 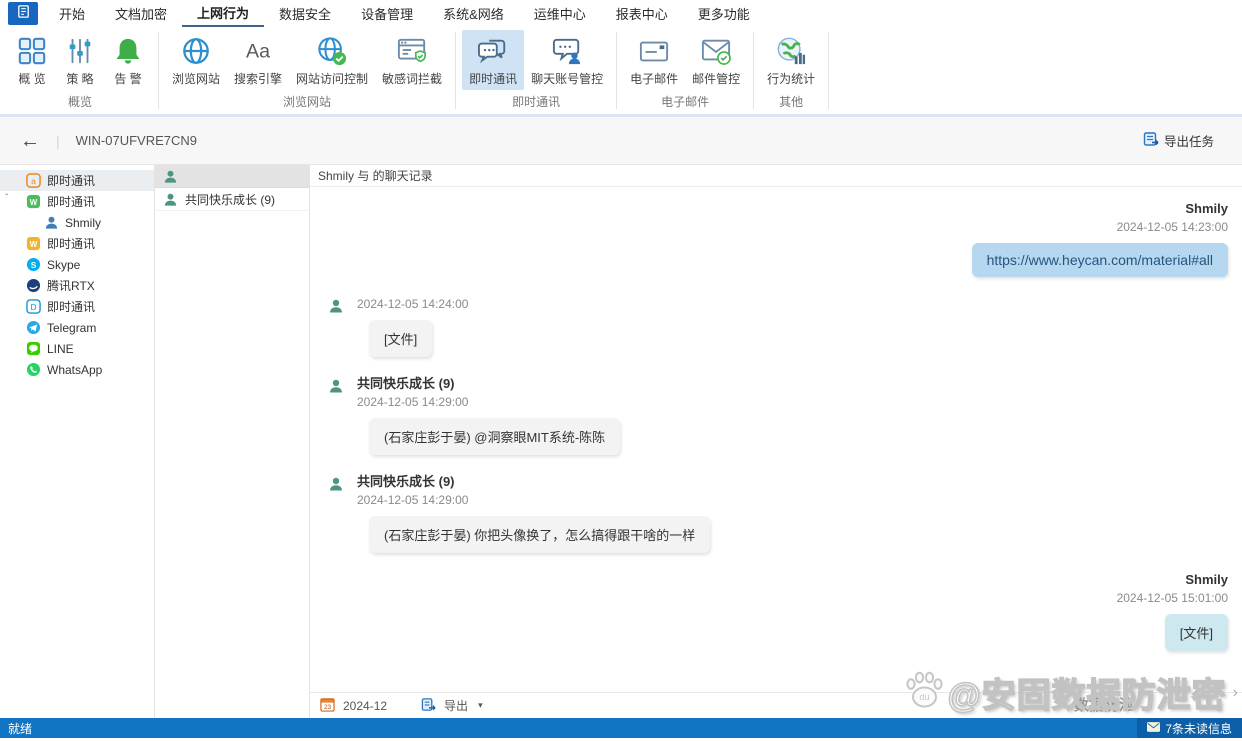 I want to click on telegram-icon, so click(x=33, y=327).